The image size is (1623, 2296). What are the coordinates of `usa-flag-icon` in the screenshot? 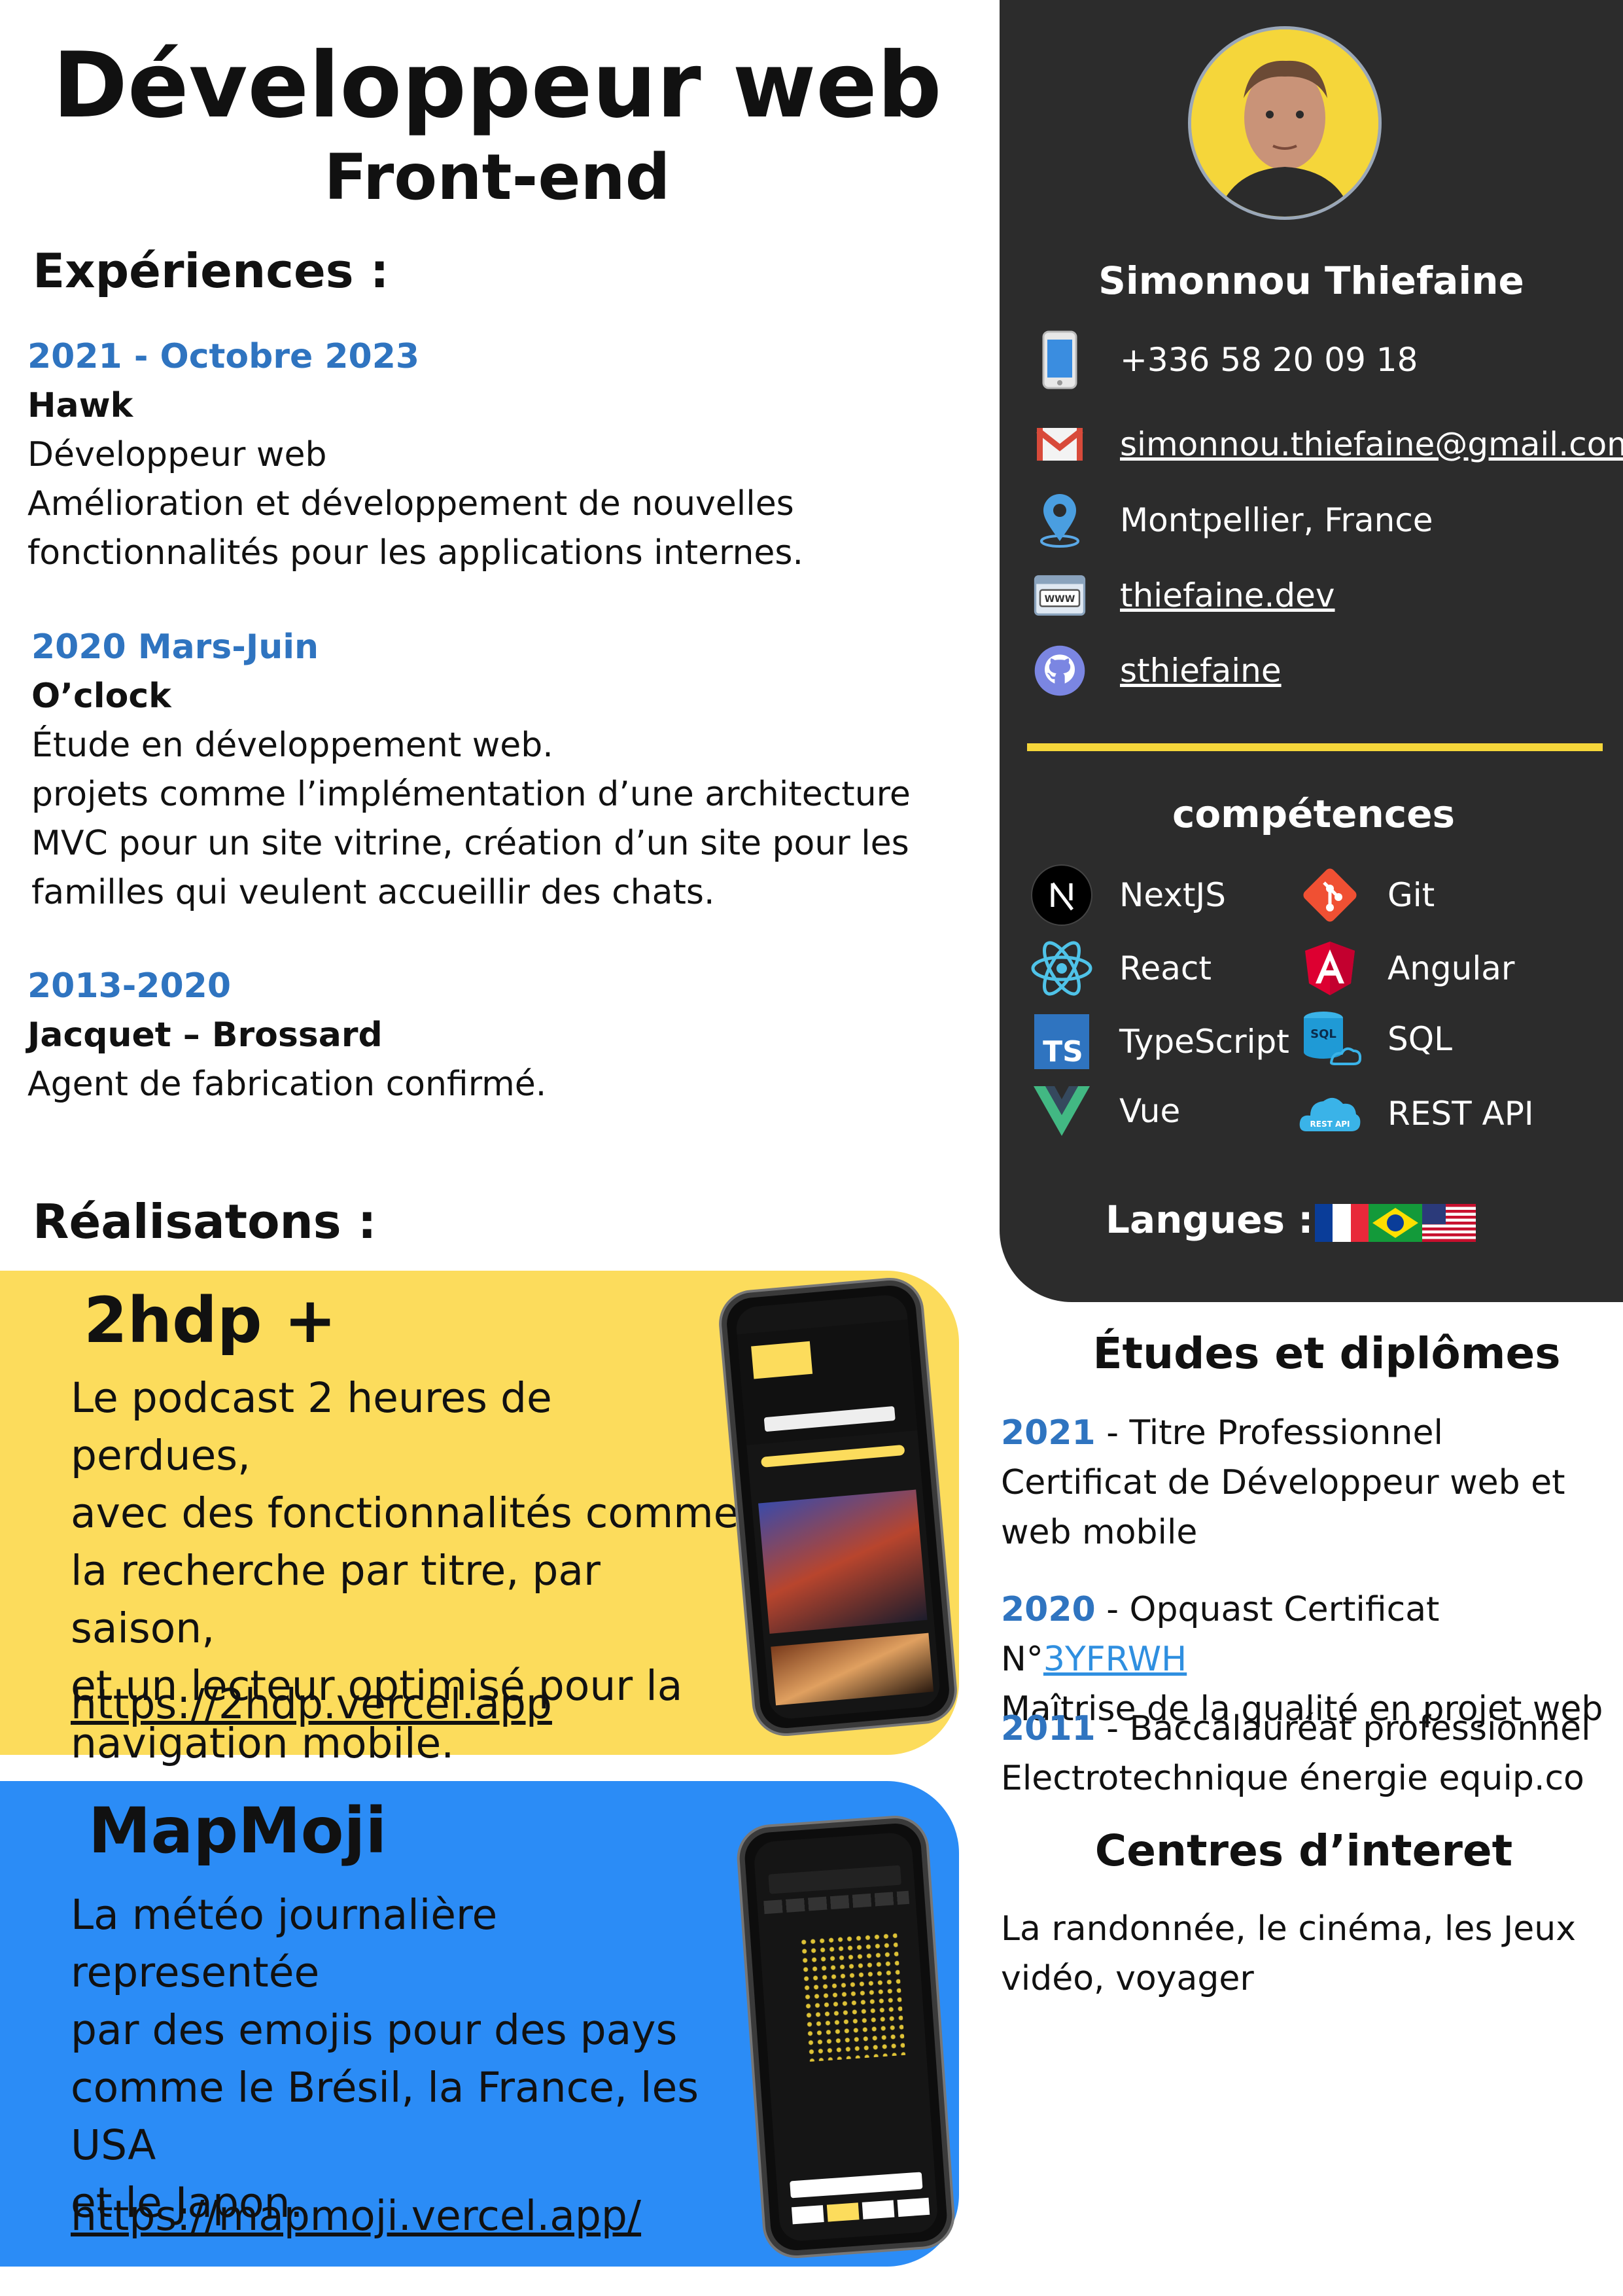 It's located at (1449, 1223).